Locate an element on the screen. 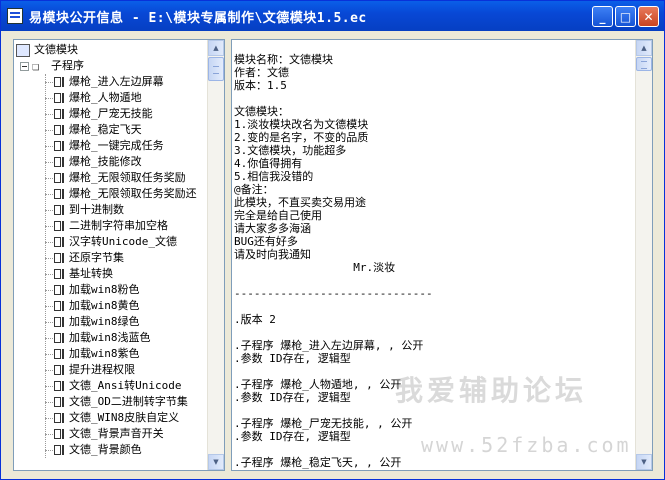 Image resolution: width=665 pixels, height=480 pixels. tree-item: 提升进程权限 is located at coordinates (94, 370).